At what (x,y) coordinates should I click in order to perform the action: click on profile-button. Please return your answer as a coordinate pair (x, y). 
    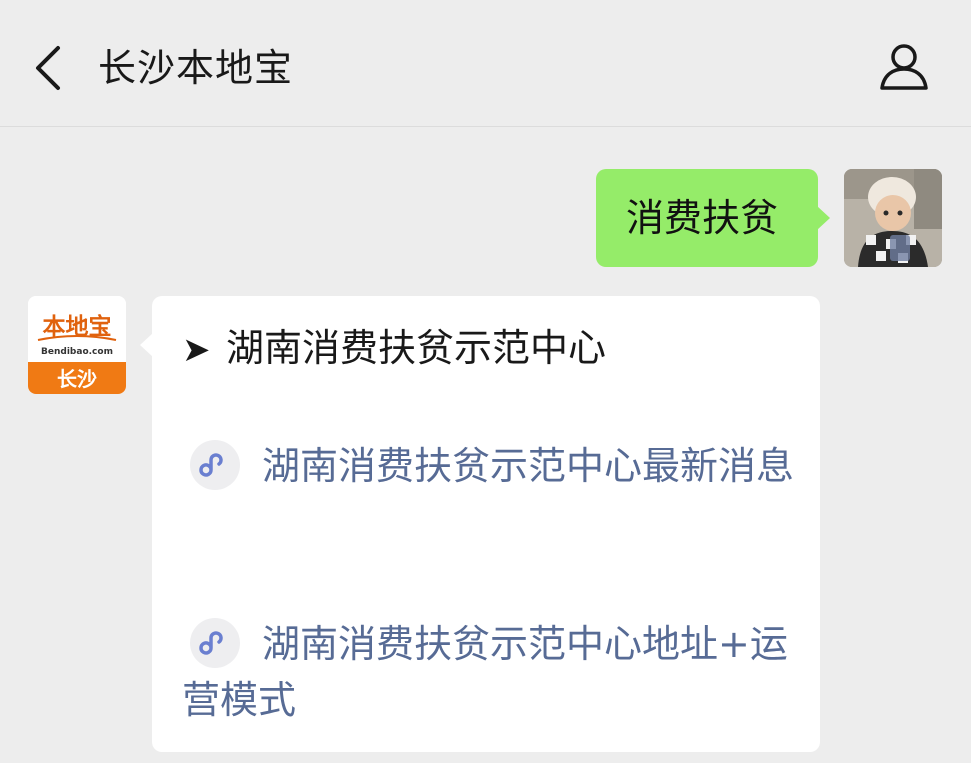
    Looking at the image, I should click on (904, 68).